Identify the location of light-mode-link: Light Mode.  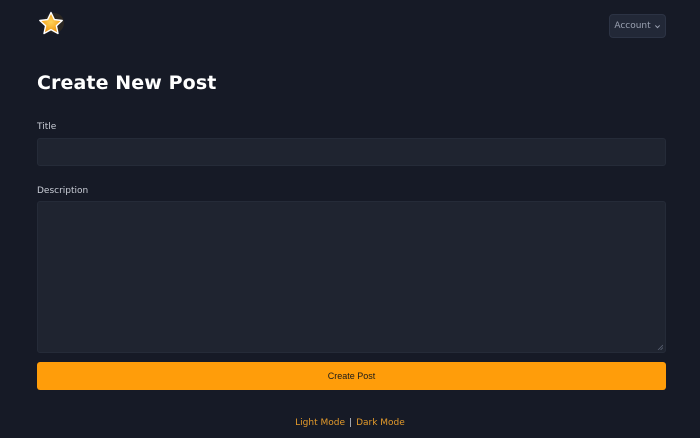
(320, 423).